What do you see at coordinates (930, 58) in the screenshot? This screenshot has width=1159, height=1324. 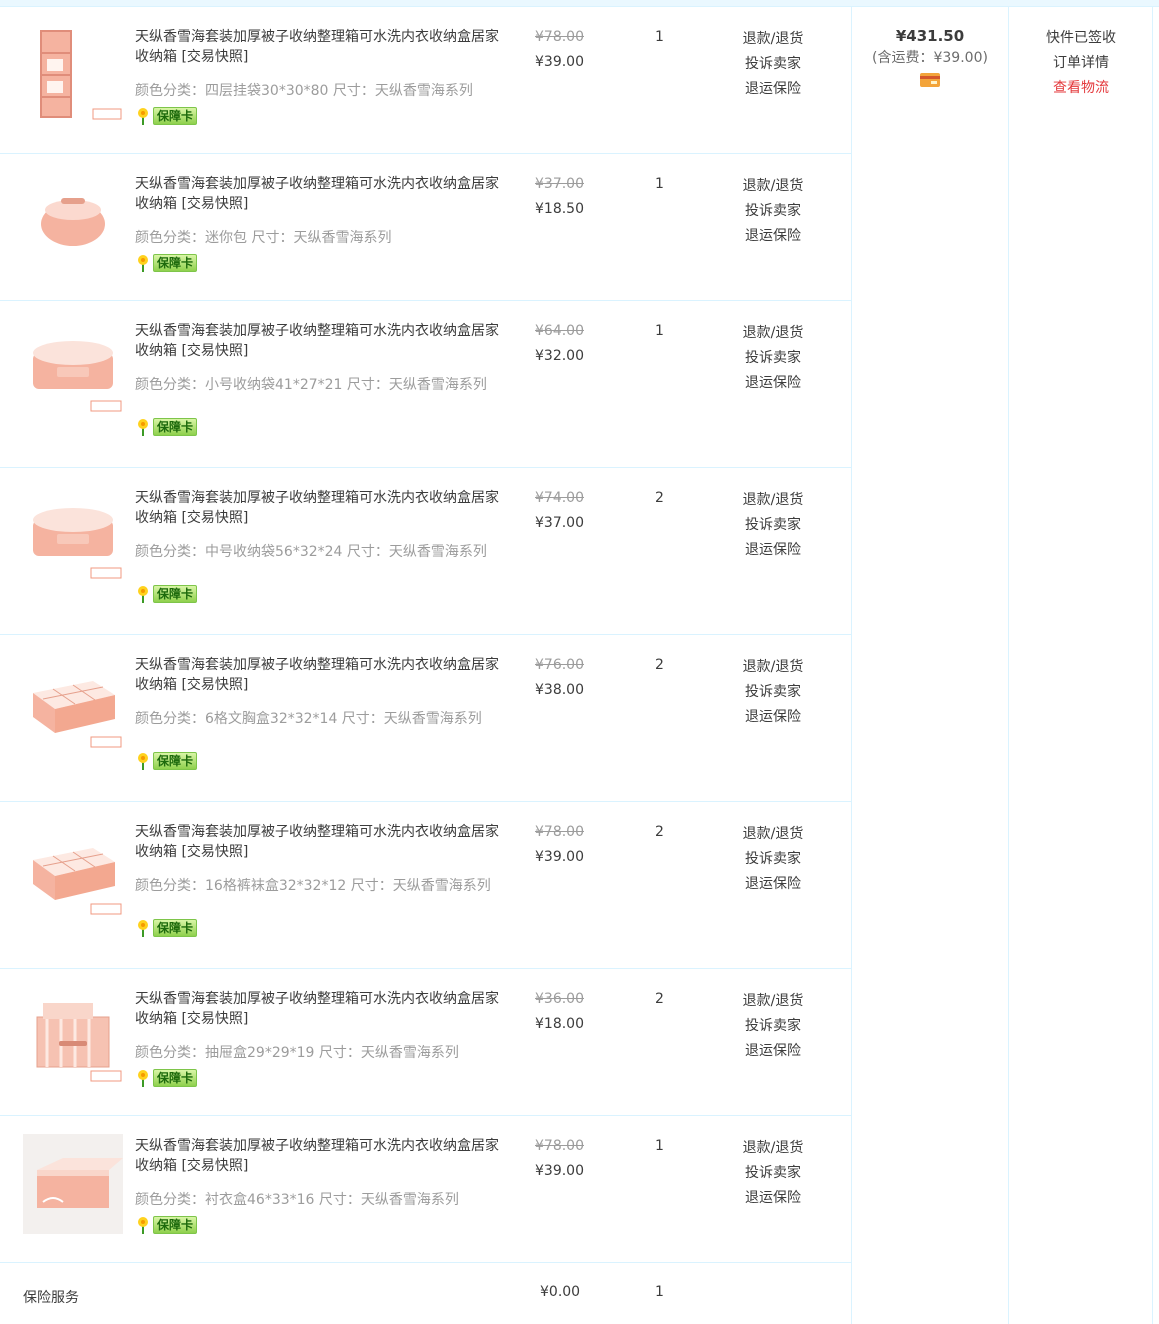 I see `shipping-fee: (含运费：¥39.00)` at bounding box center [930, 58].